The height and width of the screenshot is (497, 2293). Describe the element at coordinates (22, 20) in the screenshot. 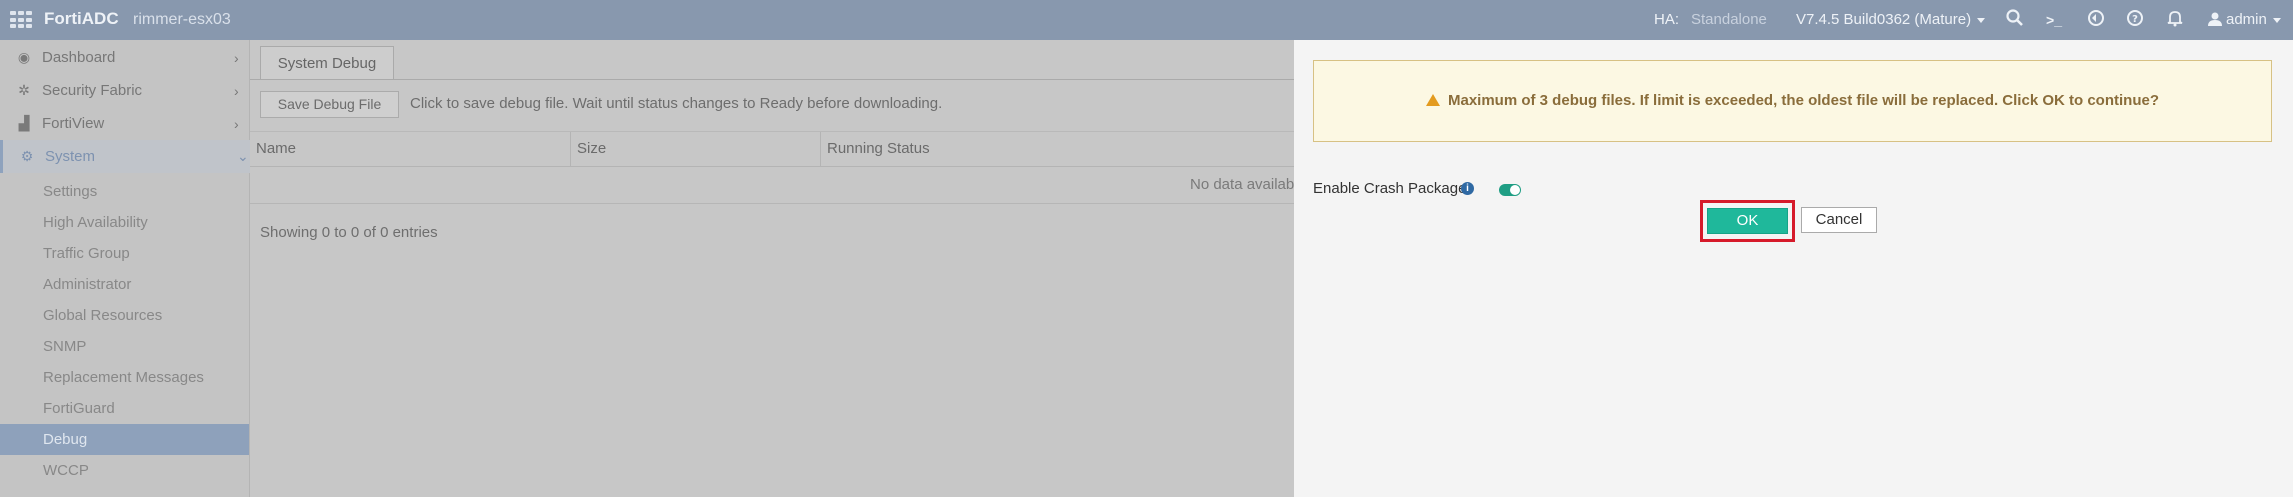

I see `fortinet-logo-icon` at that location.